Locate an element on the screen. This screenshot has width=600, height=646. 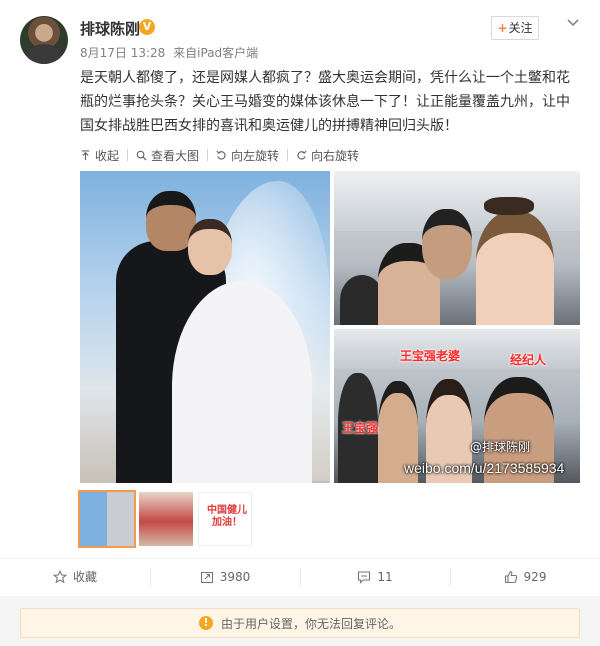
repost-count: 3980 is located at coordinates (235, 576).